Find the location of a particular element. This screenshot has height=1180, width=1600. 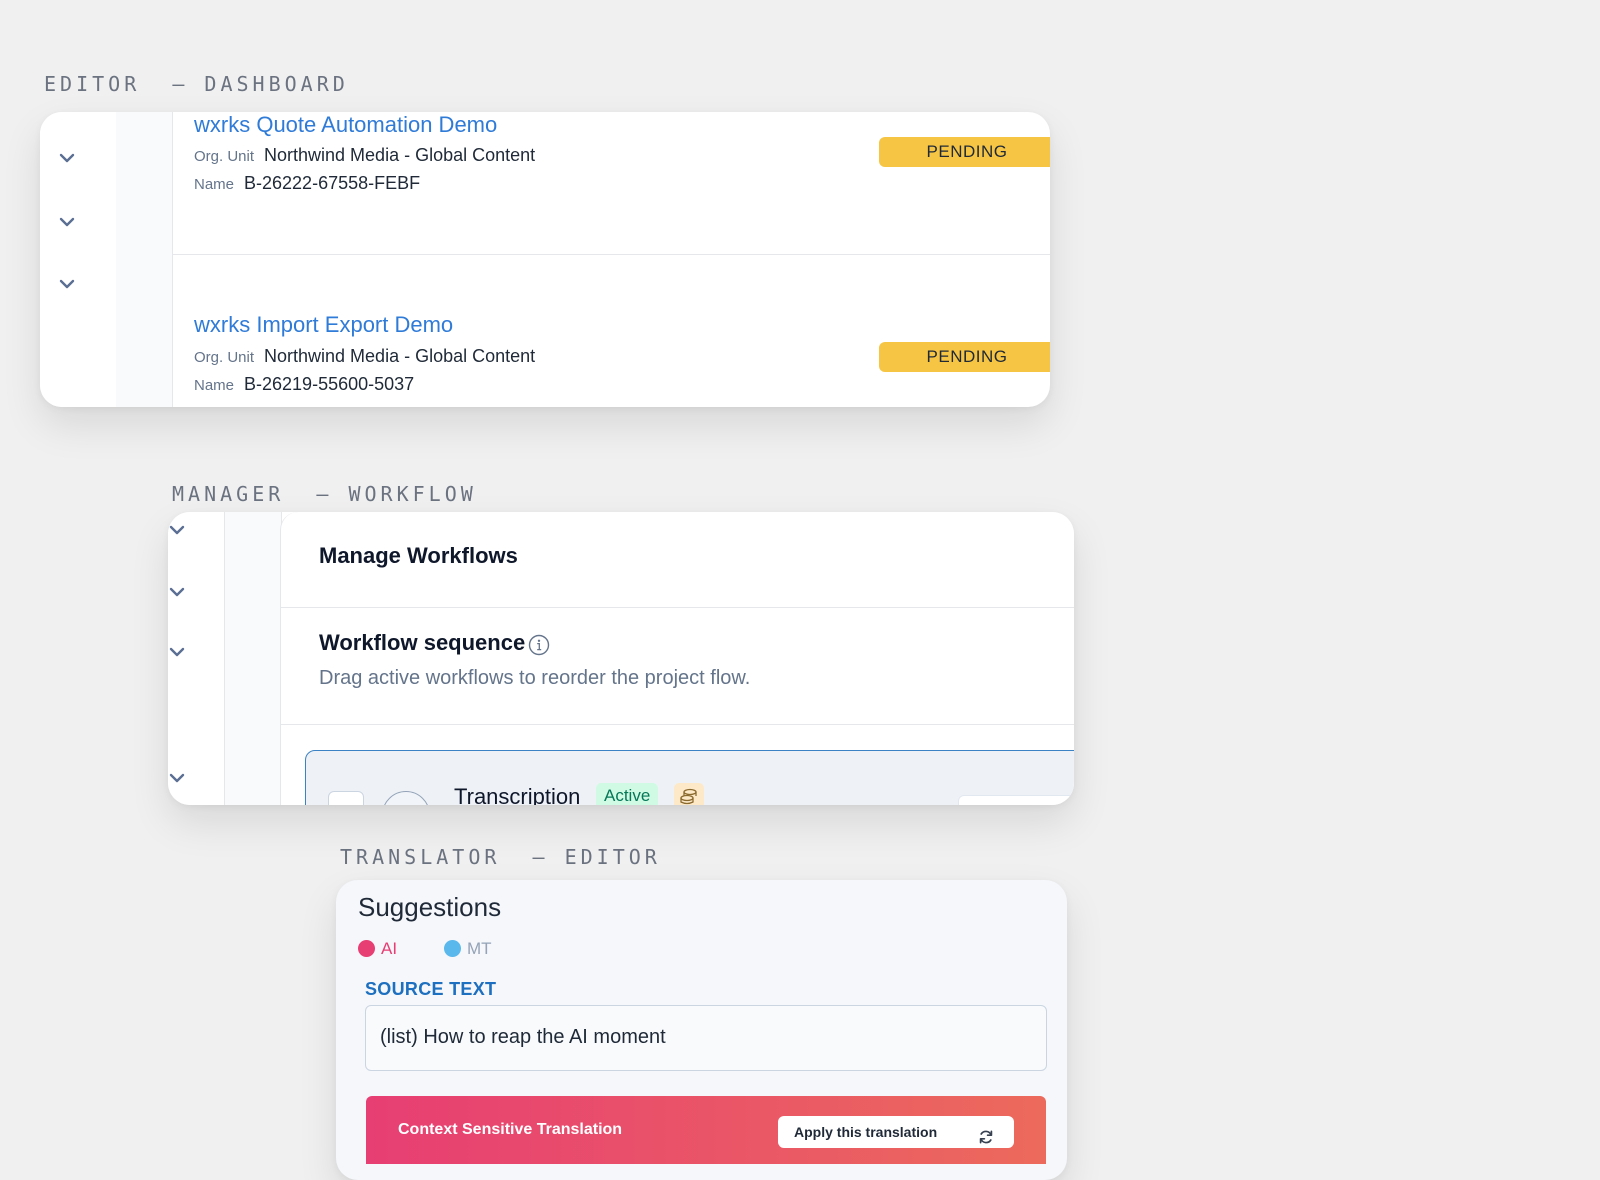

name-meta: Name B-26219-55600-5037 is located at coordinates (304, 384).